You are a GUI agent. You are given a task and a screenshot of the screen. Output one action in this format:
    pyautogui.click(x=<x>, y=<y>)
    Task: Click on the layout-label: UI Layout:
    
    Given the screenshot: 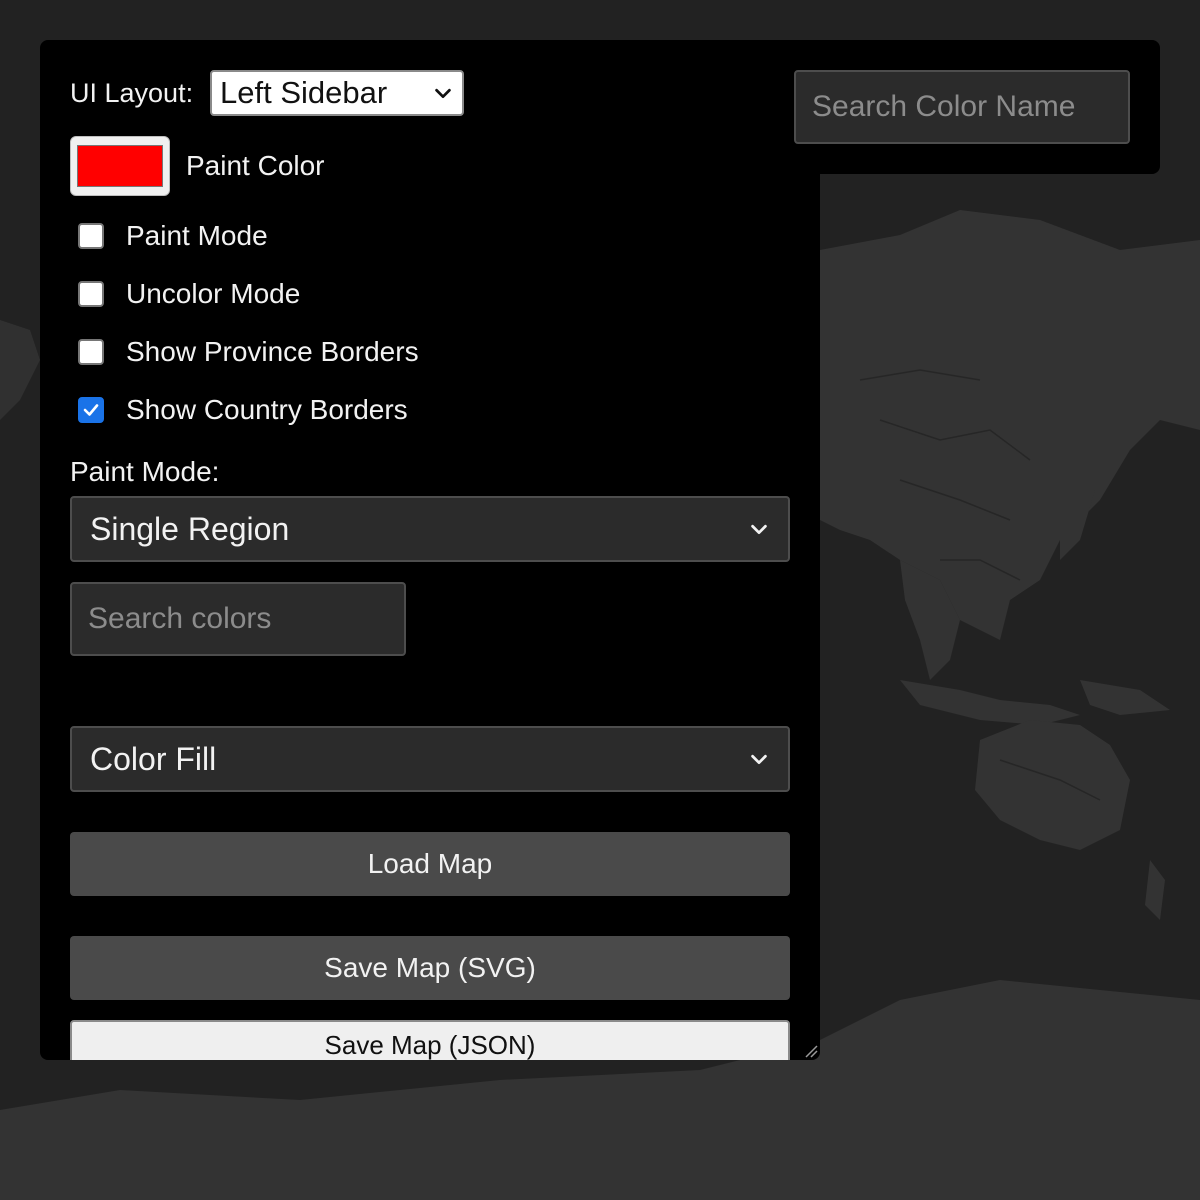 What is the action you would take?
    pyautogui.click(x=132, y=92)
    